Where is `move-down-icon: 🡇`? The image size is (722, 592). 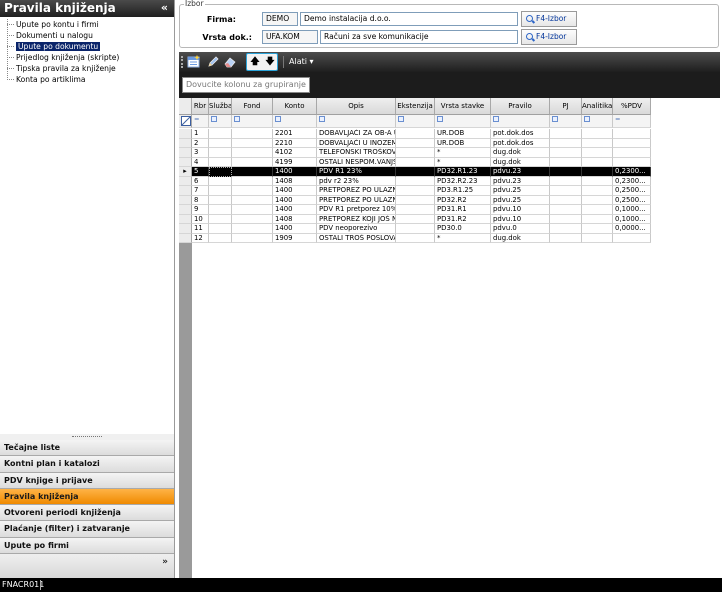
move-down-icon: 🡇 is located at coordinates (270, 62).